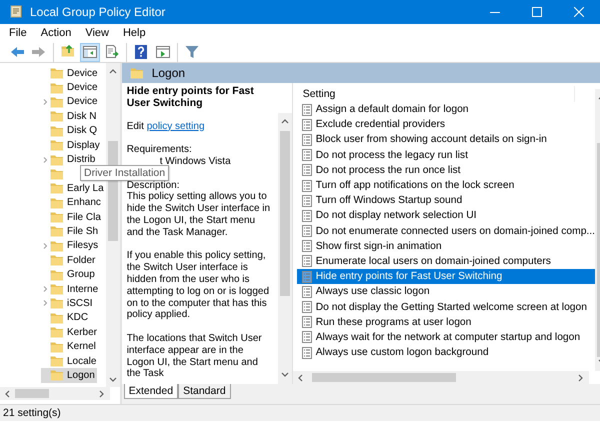 The width and height of the screenshot is (600, 422). What do you see at coordinates (69, 346) in the screenshot?
I see `tree-item: Kernel` at bounding box center [69, 346].